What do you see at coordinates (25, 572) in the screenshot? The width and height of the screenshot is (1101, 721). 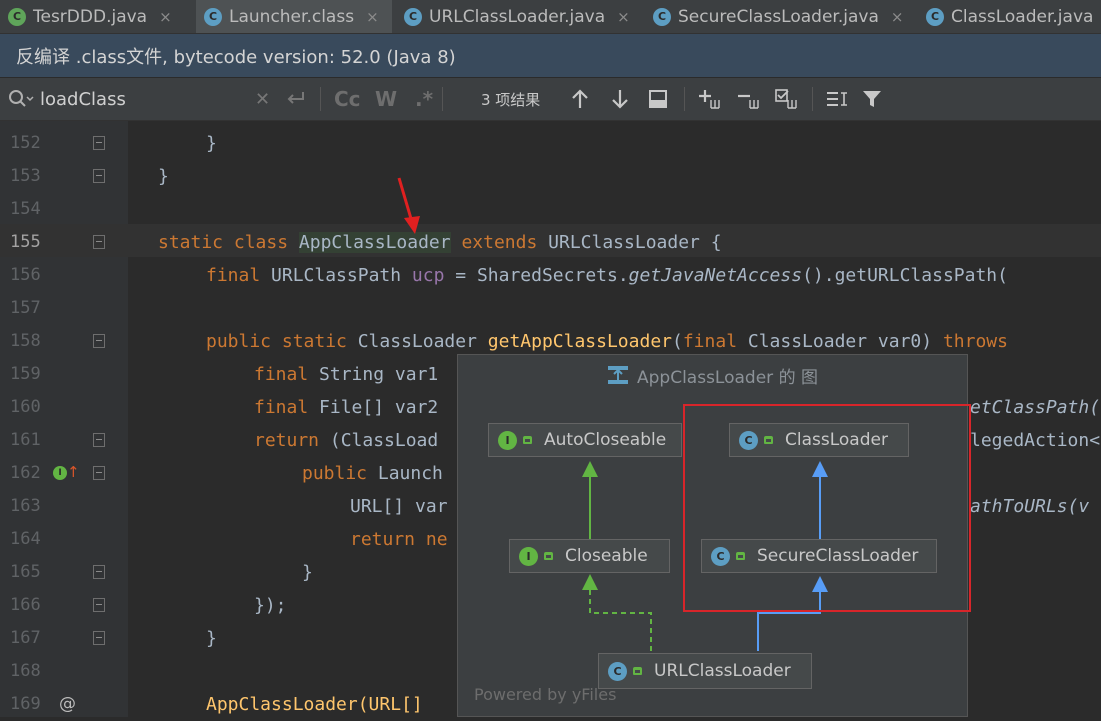 I see `line-number: 165` at bounding box center [25, 572].